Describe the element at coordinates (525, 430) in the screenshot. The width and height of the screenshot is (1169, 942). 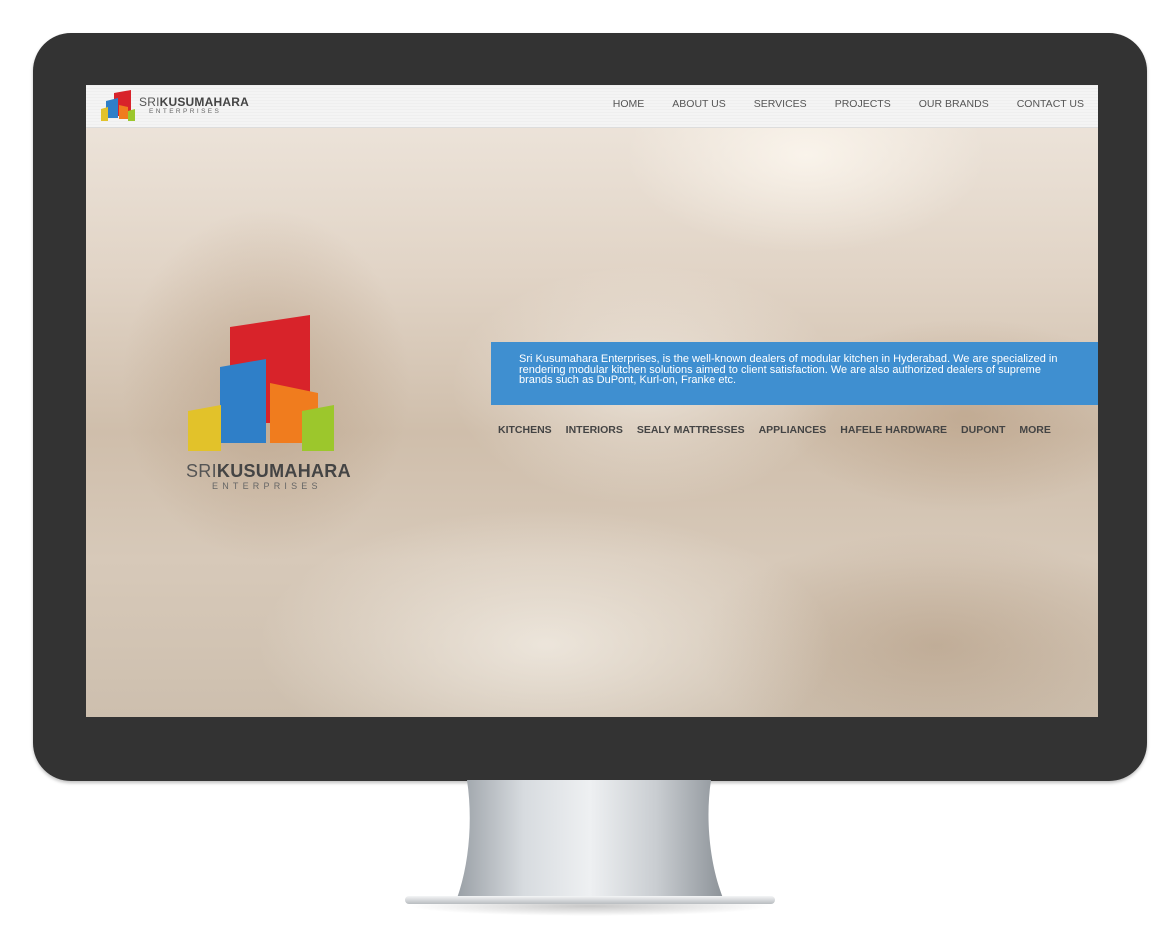
I see `link-kitchens: KITCHENS` at that location.